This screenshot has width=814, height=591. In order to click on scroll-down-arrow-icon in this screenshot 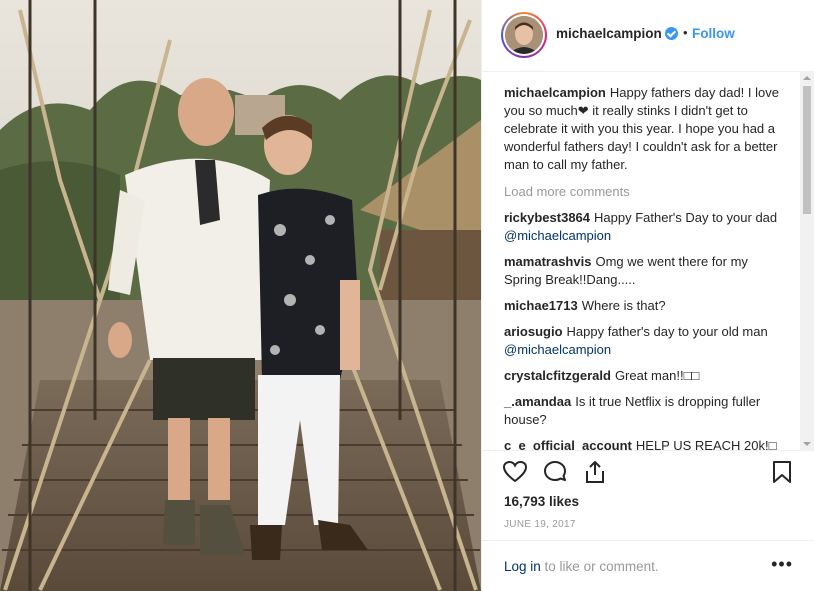, I will do `click(807, 444)`.